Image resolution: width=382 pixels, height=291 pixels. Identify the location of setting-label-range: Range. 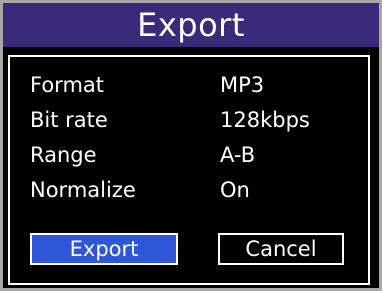
(63, 155).